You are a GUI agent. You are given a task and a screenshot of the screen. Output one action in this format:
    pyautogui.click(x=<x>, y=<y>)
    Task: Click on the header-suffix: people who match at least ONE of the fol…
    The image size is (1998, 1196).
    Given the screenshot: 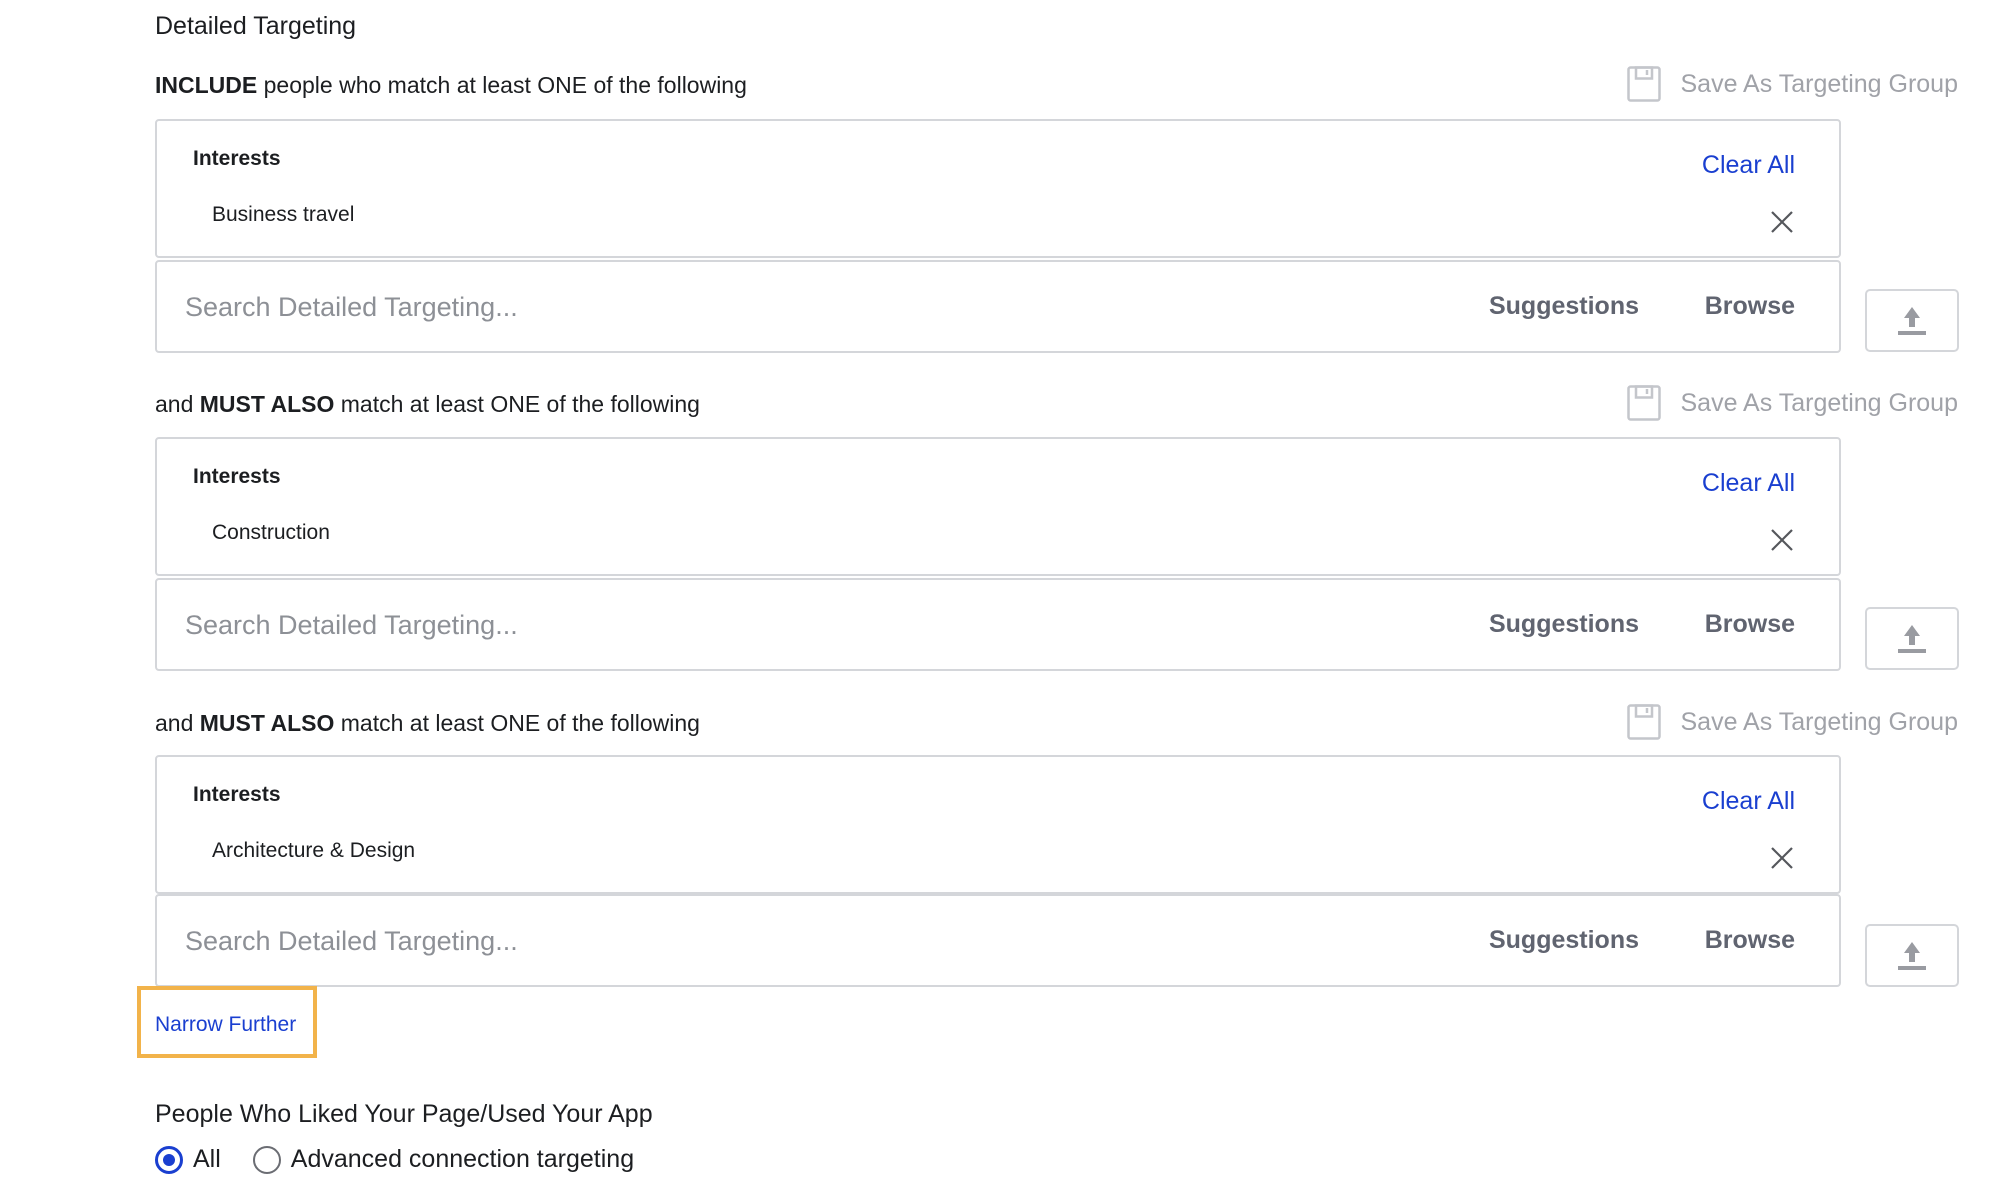 What is the action you would take?
    pyautogui.click(x=502, y=85)
    